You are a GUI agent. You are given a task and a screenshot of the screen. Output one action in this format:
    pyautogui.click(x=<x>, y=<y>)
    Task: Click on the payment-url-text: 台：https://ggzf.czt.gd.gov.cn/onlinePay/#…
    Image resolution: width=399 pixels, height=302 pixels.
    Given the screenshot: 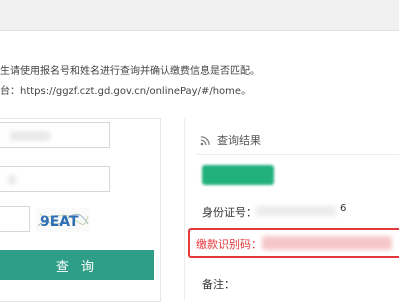 What is the action you would take?
    pyautogui.click(x=199, y=92)
    